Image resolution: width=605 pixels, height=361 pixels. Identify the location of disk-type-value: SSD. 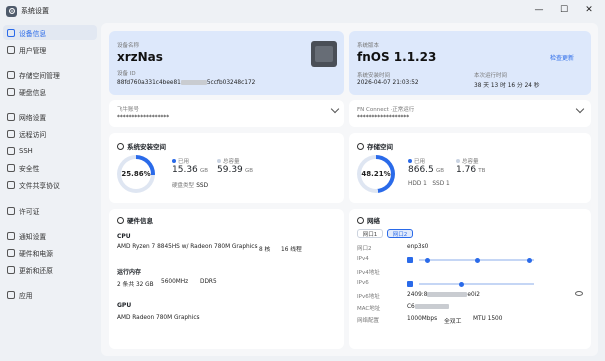
(202, 186).